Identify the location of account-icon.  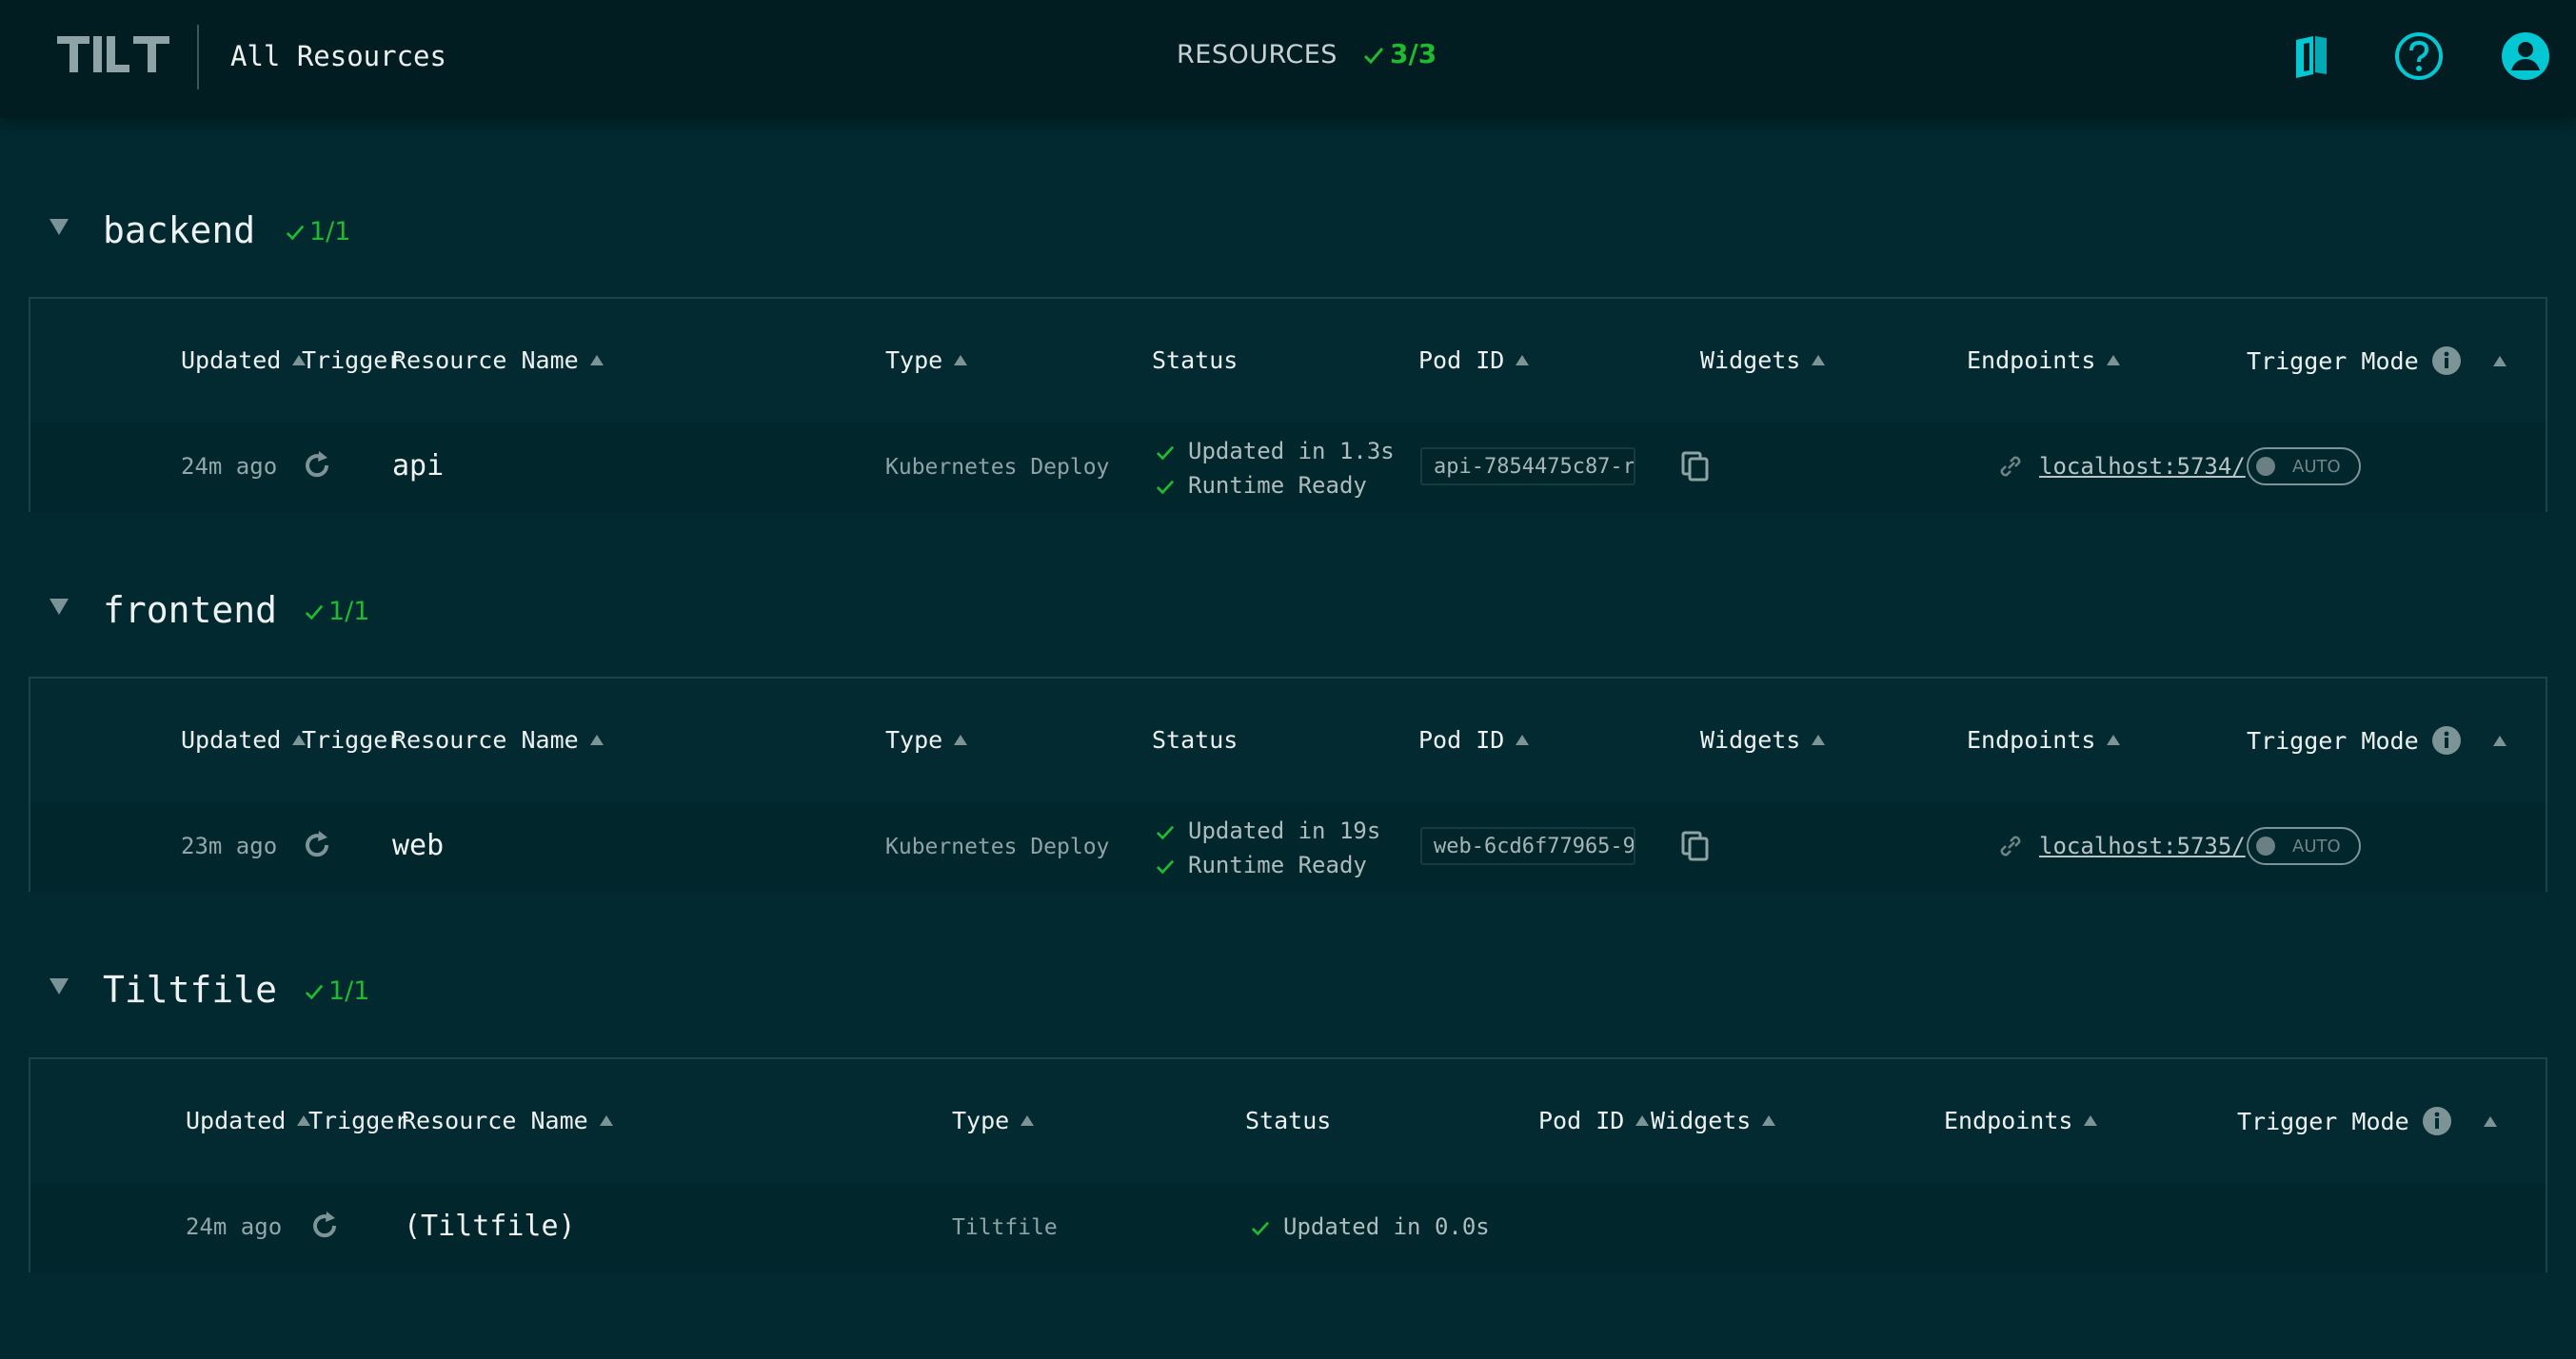
(2525, 56).